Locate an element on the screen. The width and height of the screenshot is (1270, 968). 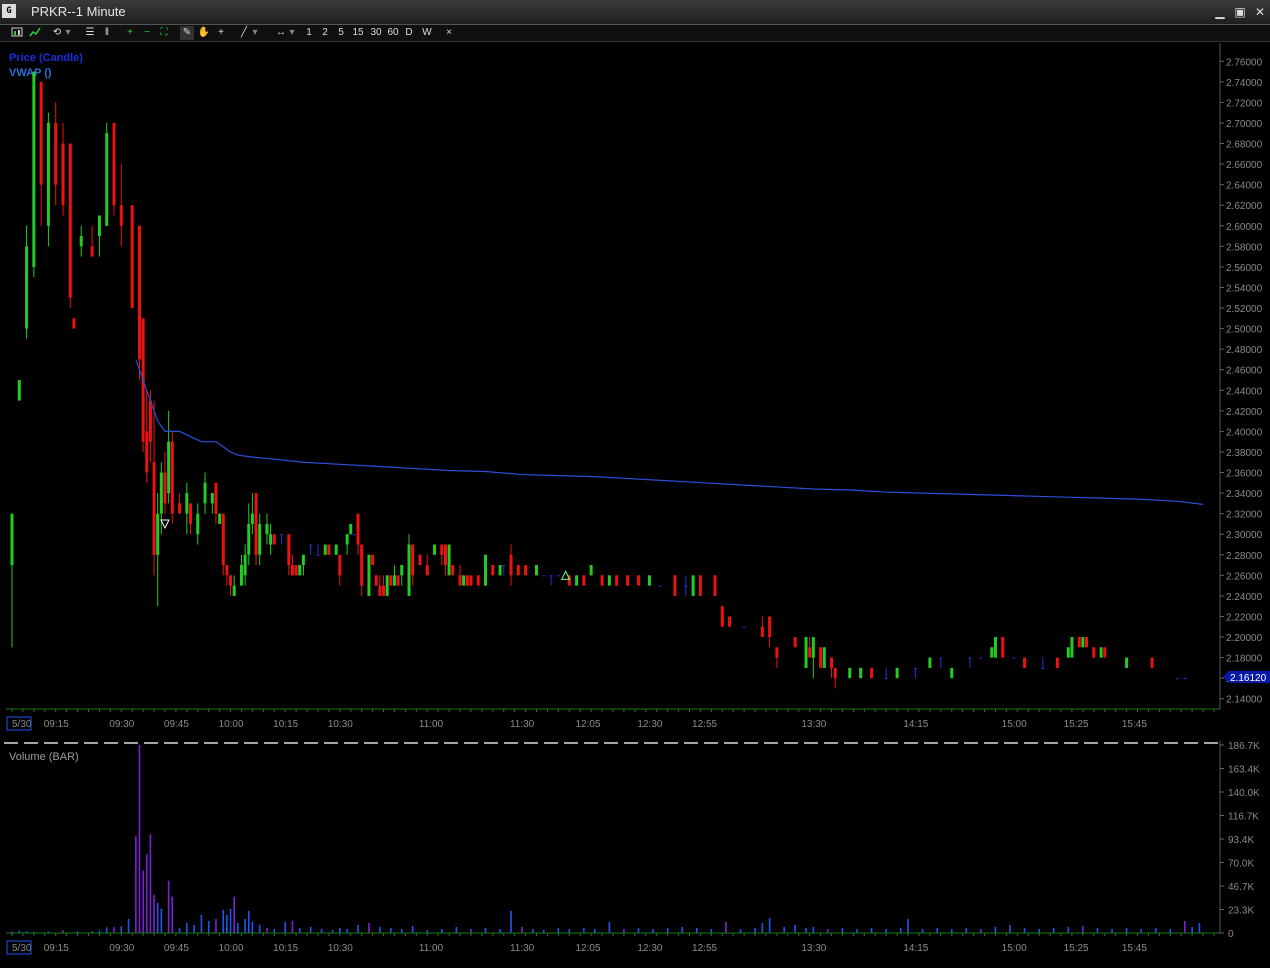
hand-icon: ✋ is located at coordinates (204, 33).